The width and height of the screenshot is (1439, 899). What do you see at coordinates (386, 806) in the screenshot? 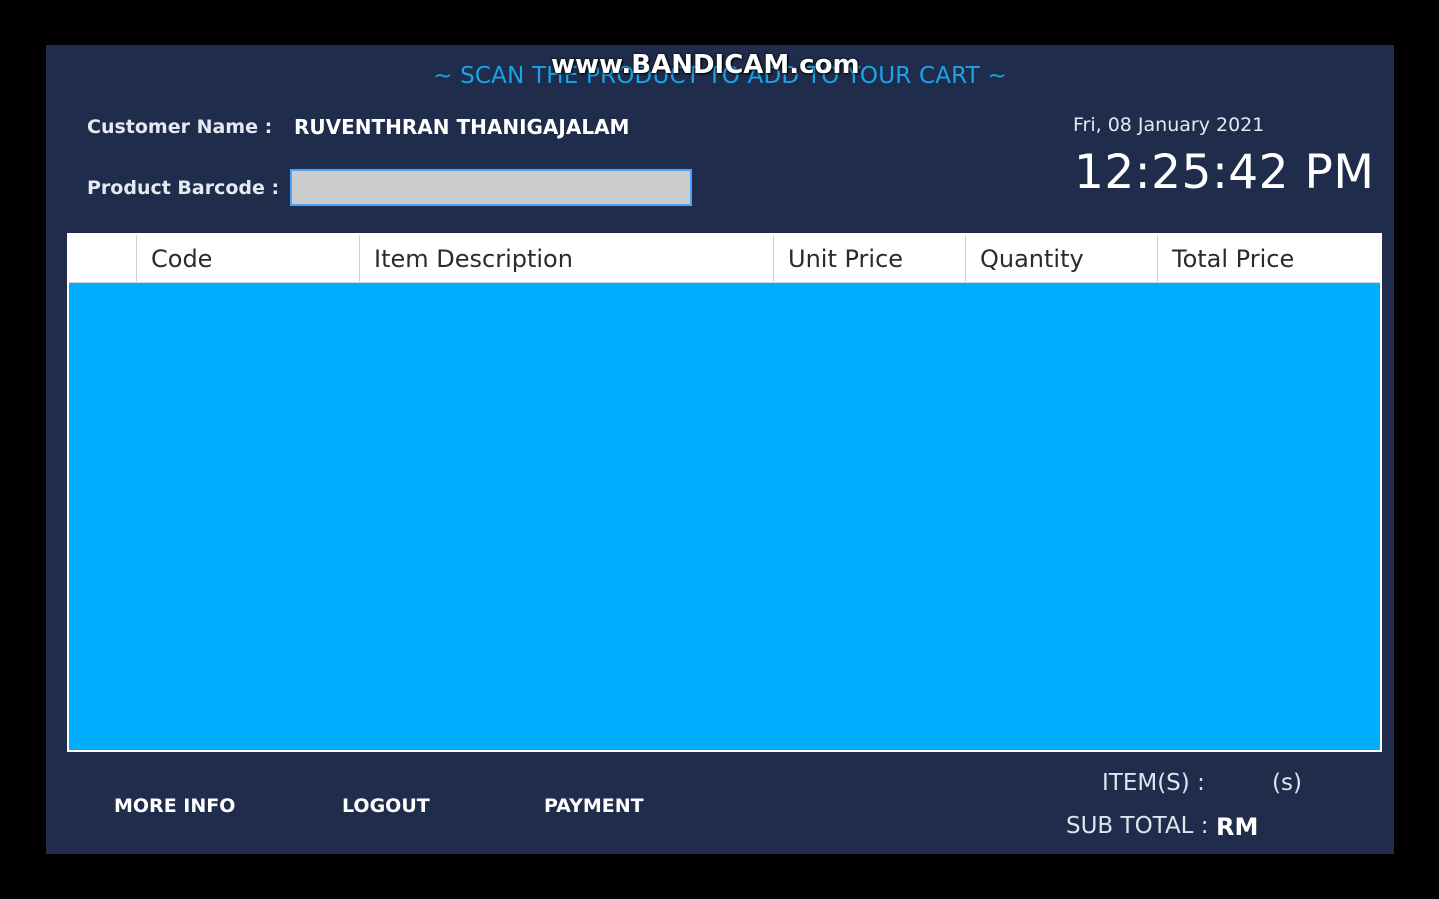
I see `logout-button: LOGOUT` at bounding box center [386, 806].